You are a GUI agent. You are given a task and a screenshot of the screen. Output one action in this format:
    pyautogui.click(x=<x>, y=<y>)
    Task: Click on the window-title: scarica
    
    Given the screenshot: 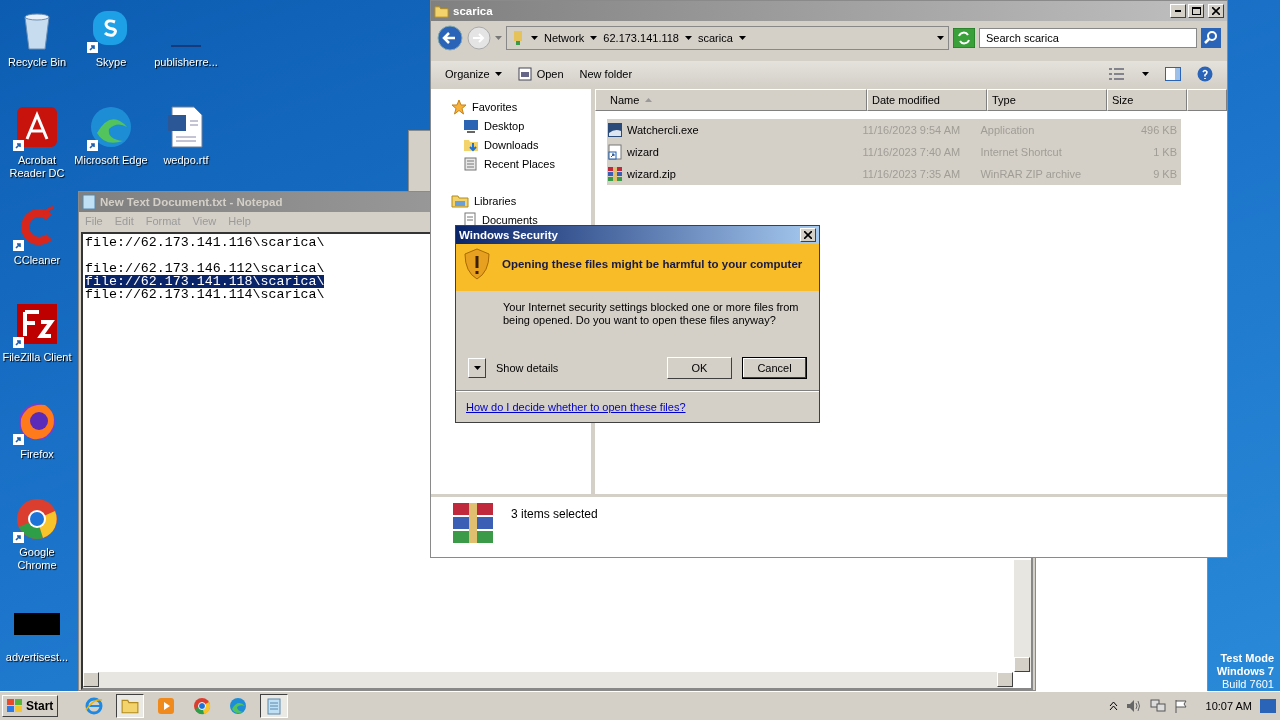 What is the action you would take?
    pyautogui.click(x=473, y=11)
    